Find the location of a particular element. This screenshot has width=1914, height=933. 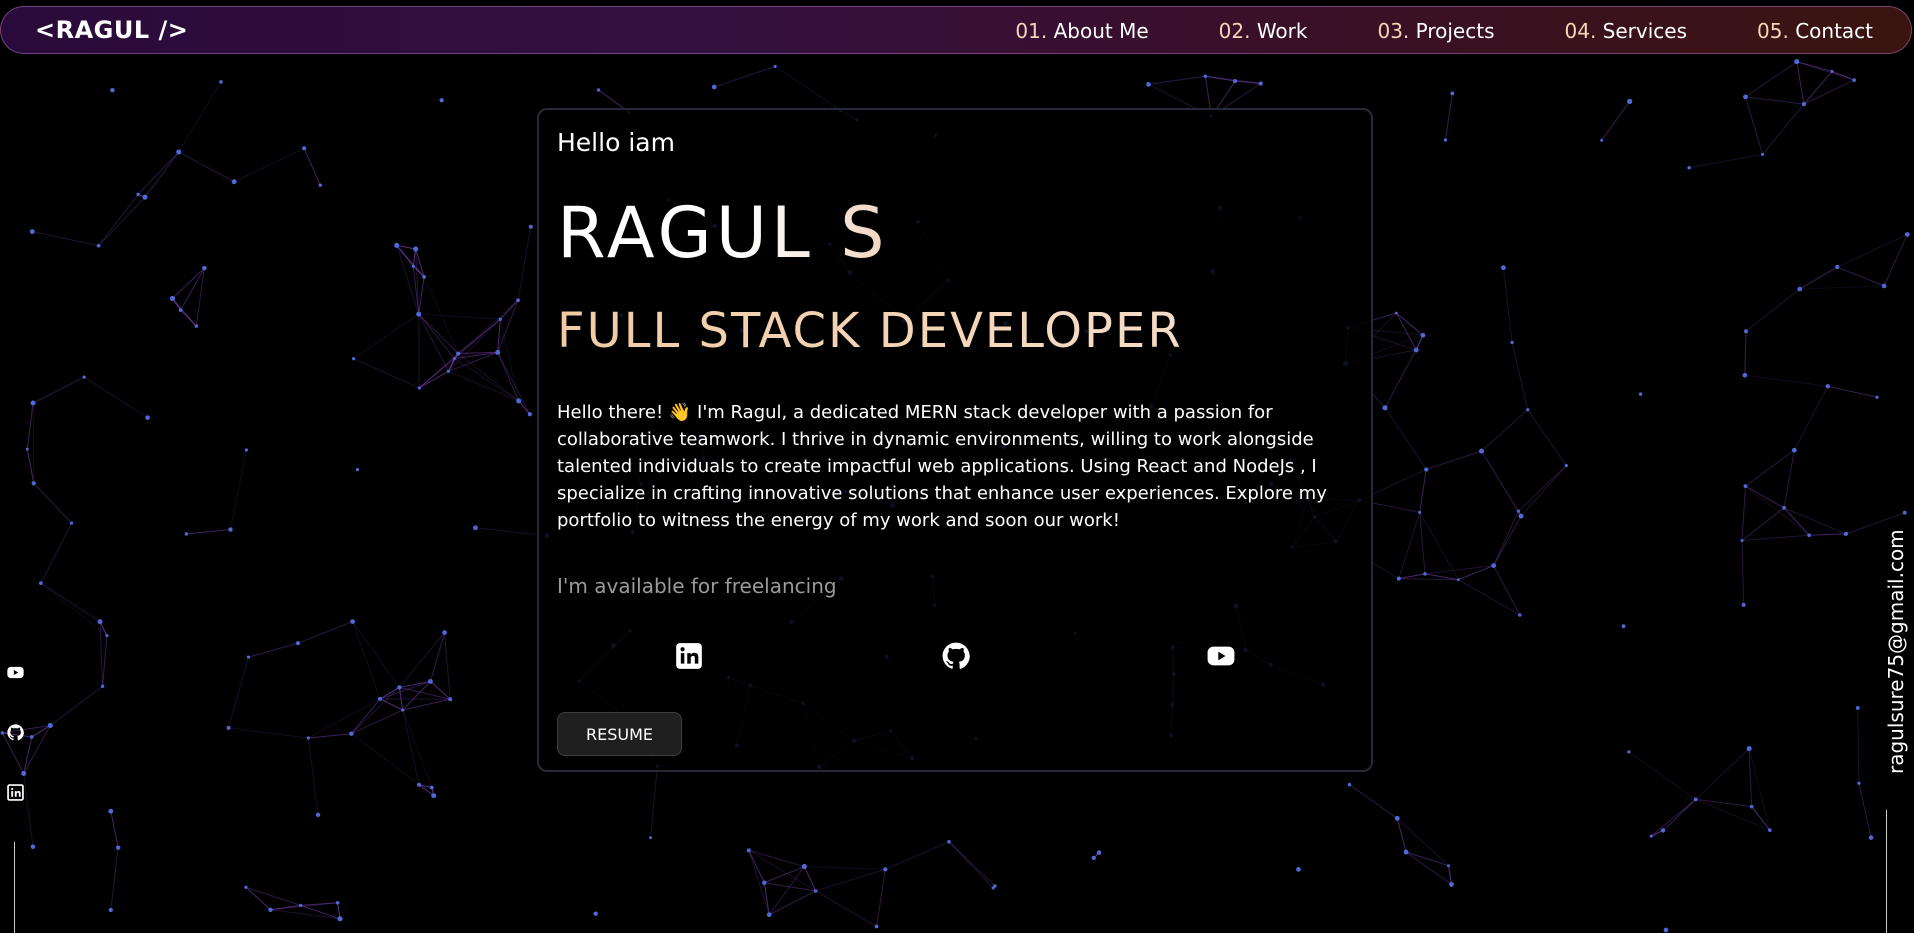

logo: <RAGUL /> is located at coordinates (111, 30).